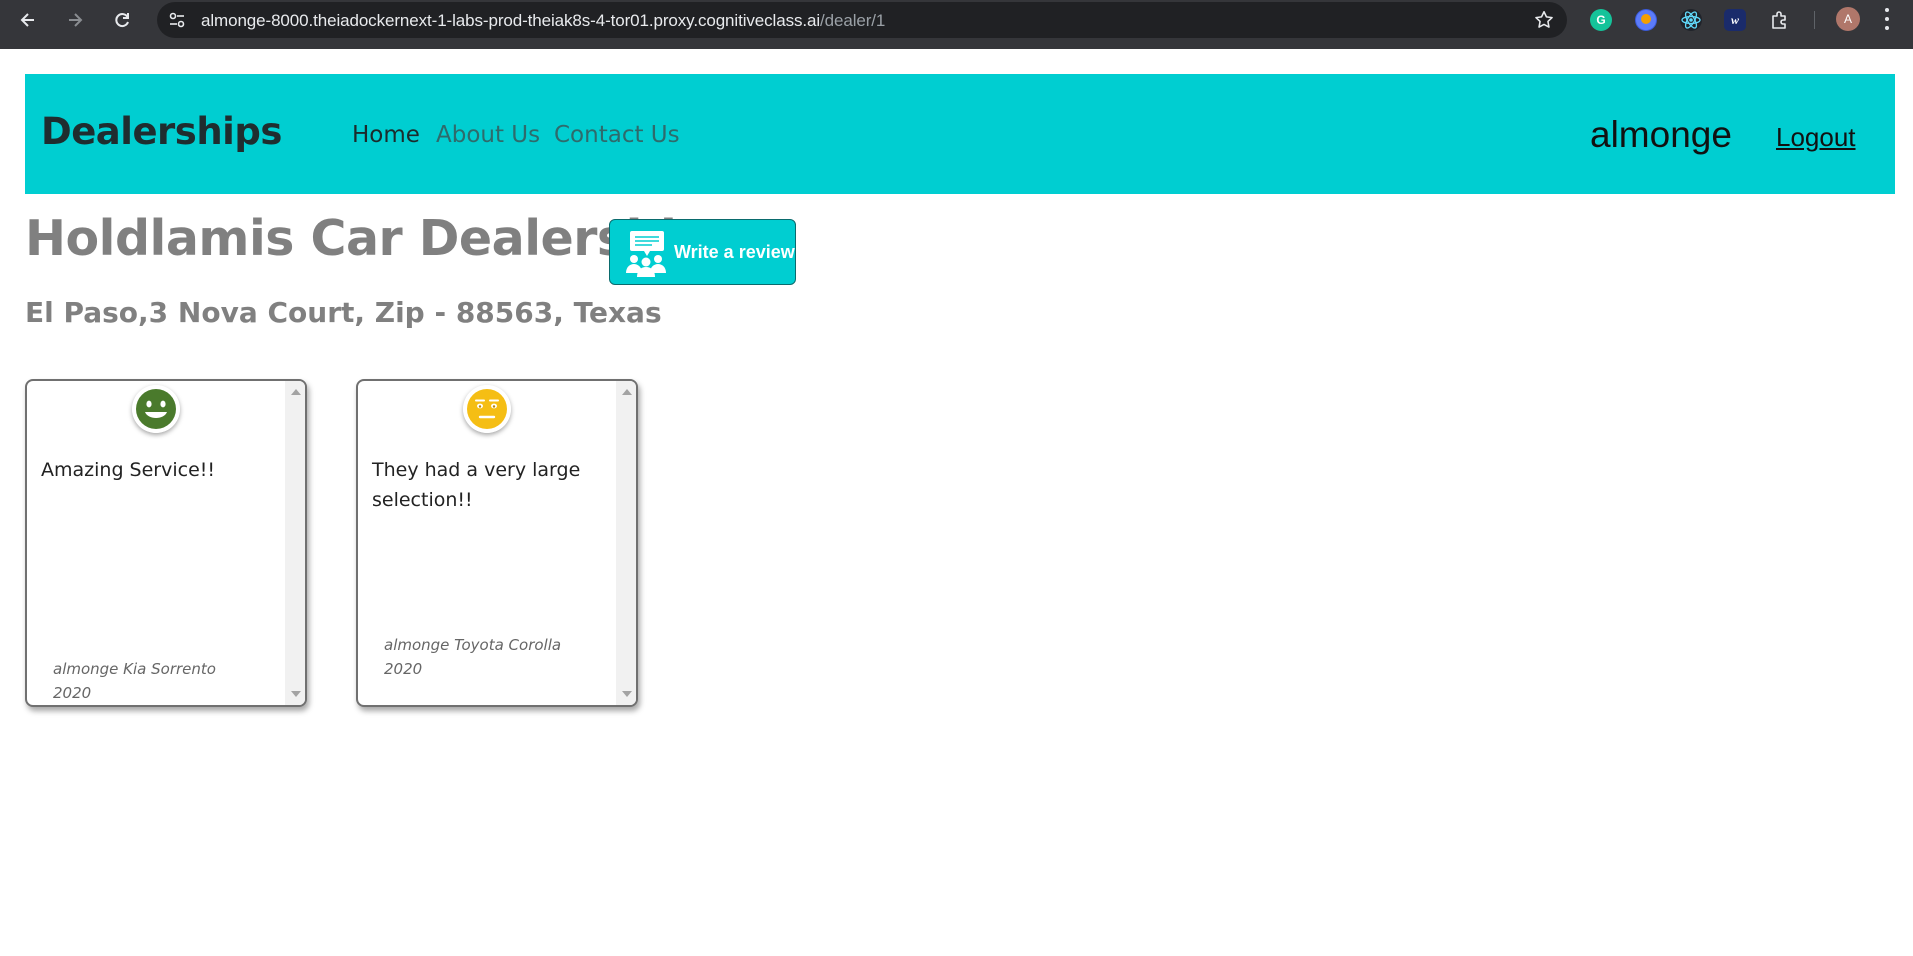 Image resolution: width=1913 pixels, height=956 pixels. What do you see at coordinates (177, 20) in the screenshot?
I see `site-info-icon` at bounding box center [177, 20].